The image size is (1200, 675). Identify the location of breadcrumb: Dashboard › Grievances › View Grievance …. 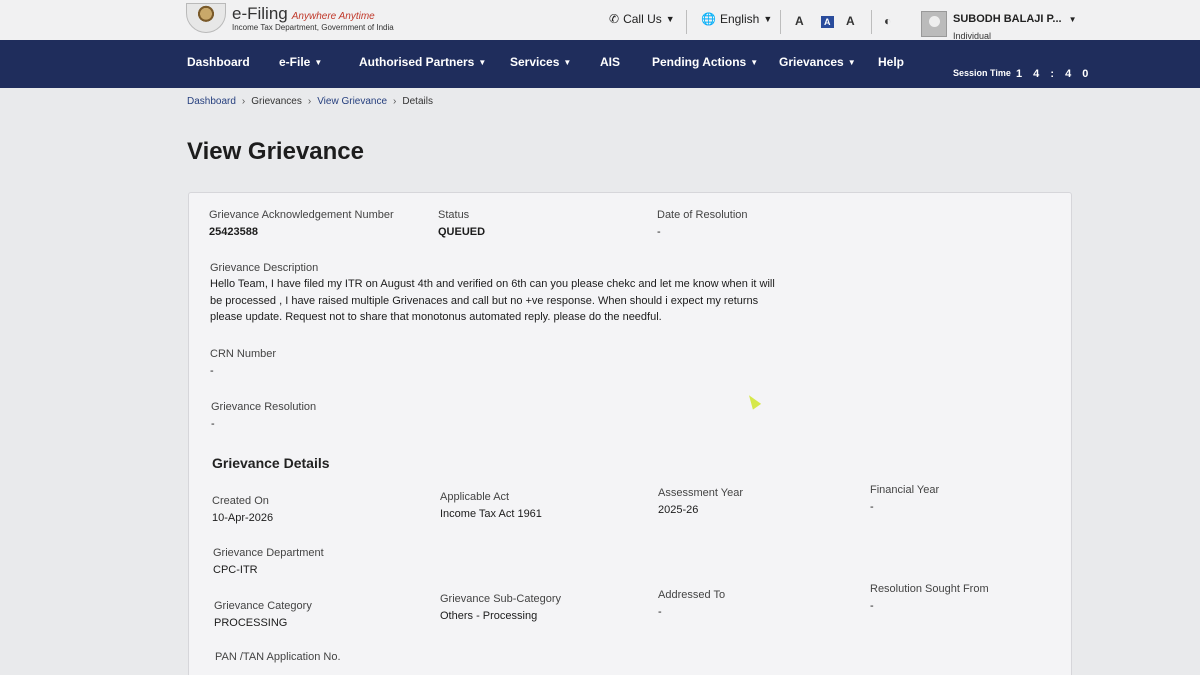
(310, 101).